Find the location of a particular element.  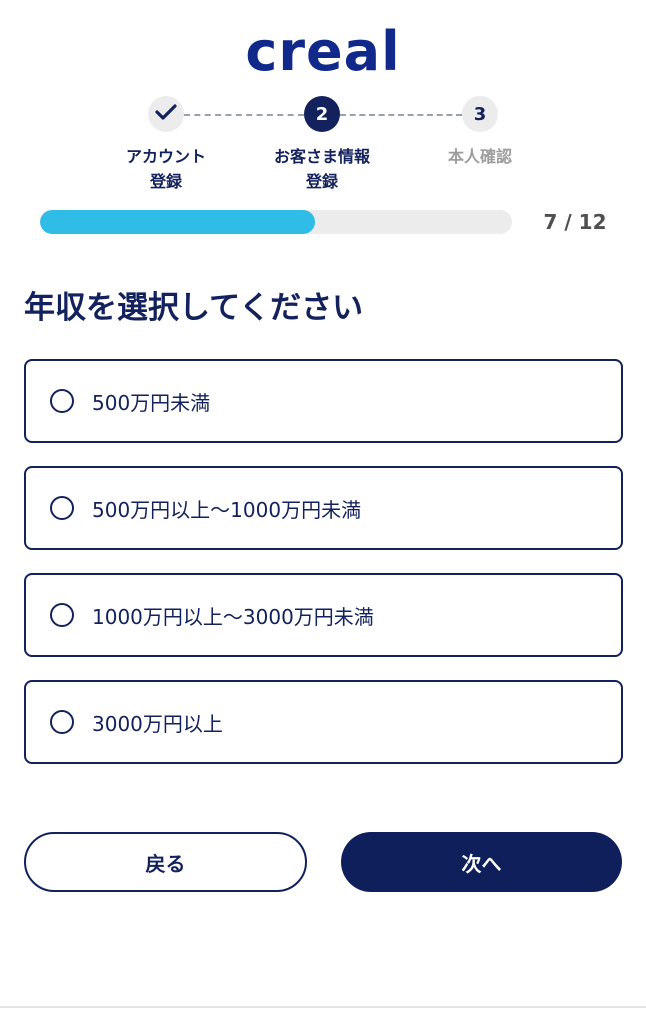

progress-count: 7 / 12 is located at coordinates (575, 222).